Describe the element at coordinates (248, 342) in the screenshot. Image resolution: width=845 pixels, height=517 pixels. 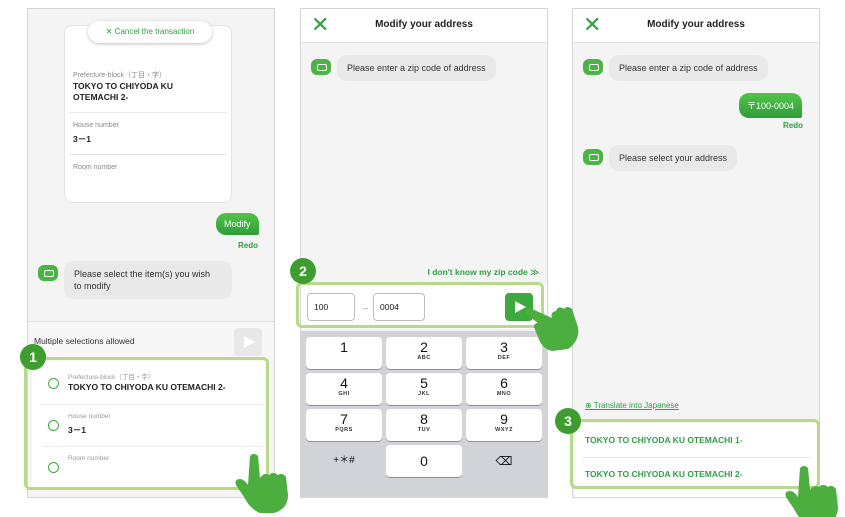
I see `send-button` at that location.